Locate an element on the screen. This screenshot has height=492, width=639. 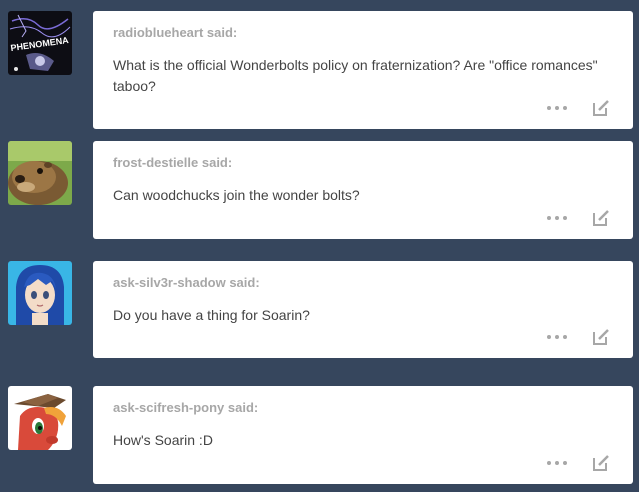
anime-girl-icon is located at coordinates (40, 293).